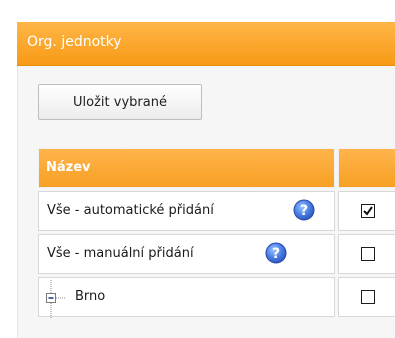  What do you see at coordinates (366, 168) in the screenshot?
I see `column-header-select` at bounding box center [366, 168].